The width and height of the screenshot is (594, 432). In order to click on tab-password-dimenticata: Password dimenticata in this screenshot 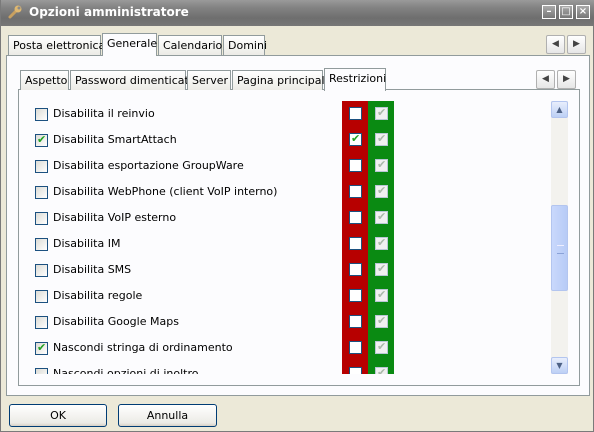, I will do `click(133, 80)`.